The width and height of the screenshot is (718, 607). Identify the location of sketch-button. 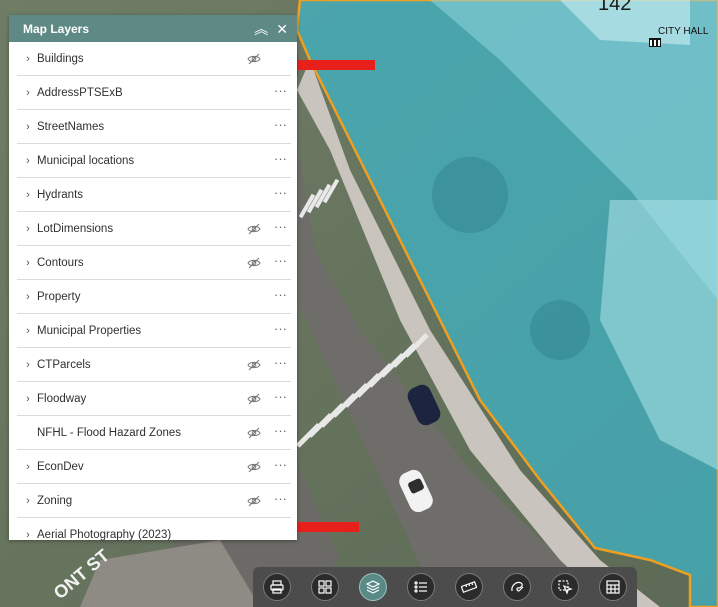
(517, 587).